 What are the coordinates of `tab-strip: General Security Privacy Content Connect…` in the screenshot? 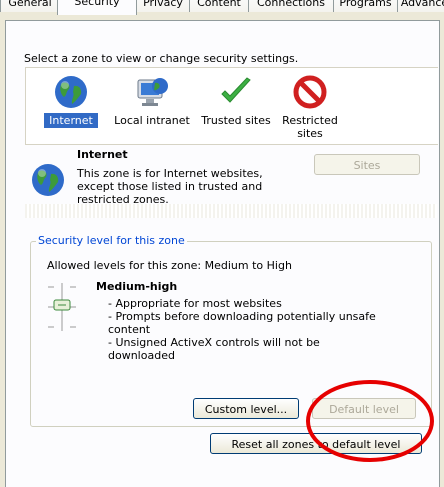 It's located at (222, 10).